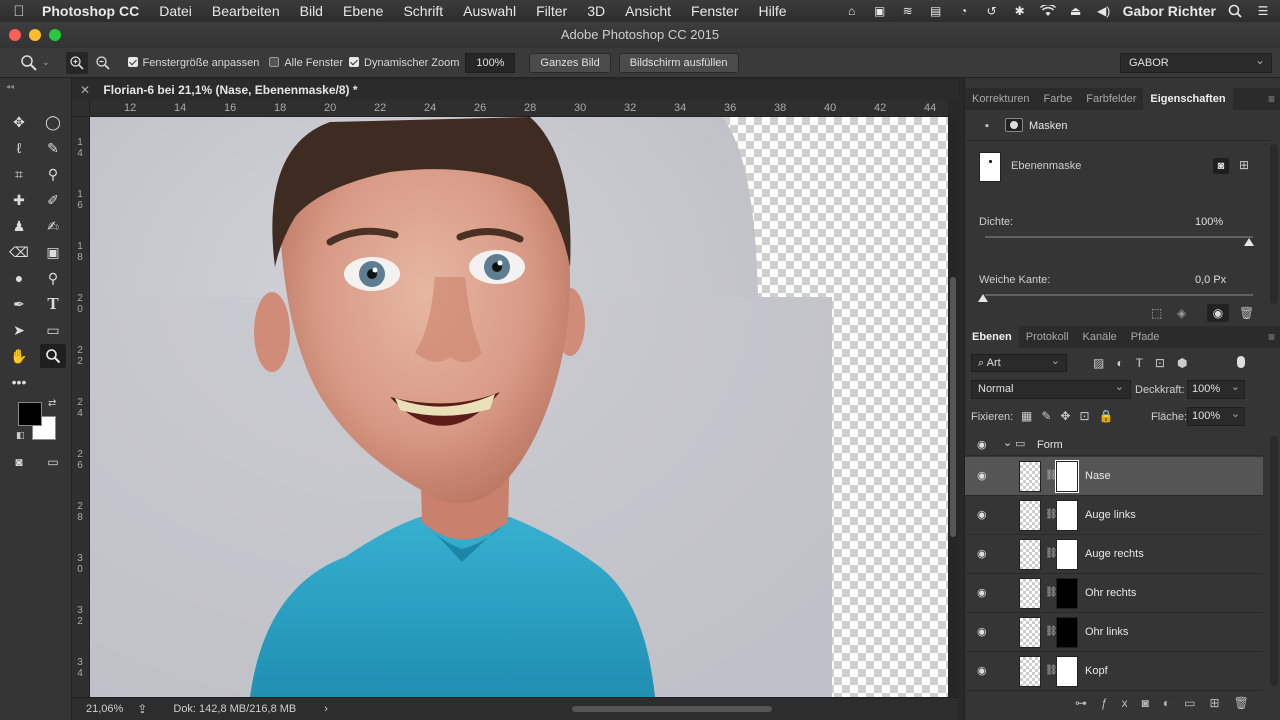 The height and width of the screenshot is (720, 1280). I want to click on collapse-toolbar-icon: ◂◂, so click(10, 86).